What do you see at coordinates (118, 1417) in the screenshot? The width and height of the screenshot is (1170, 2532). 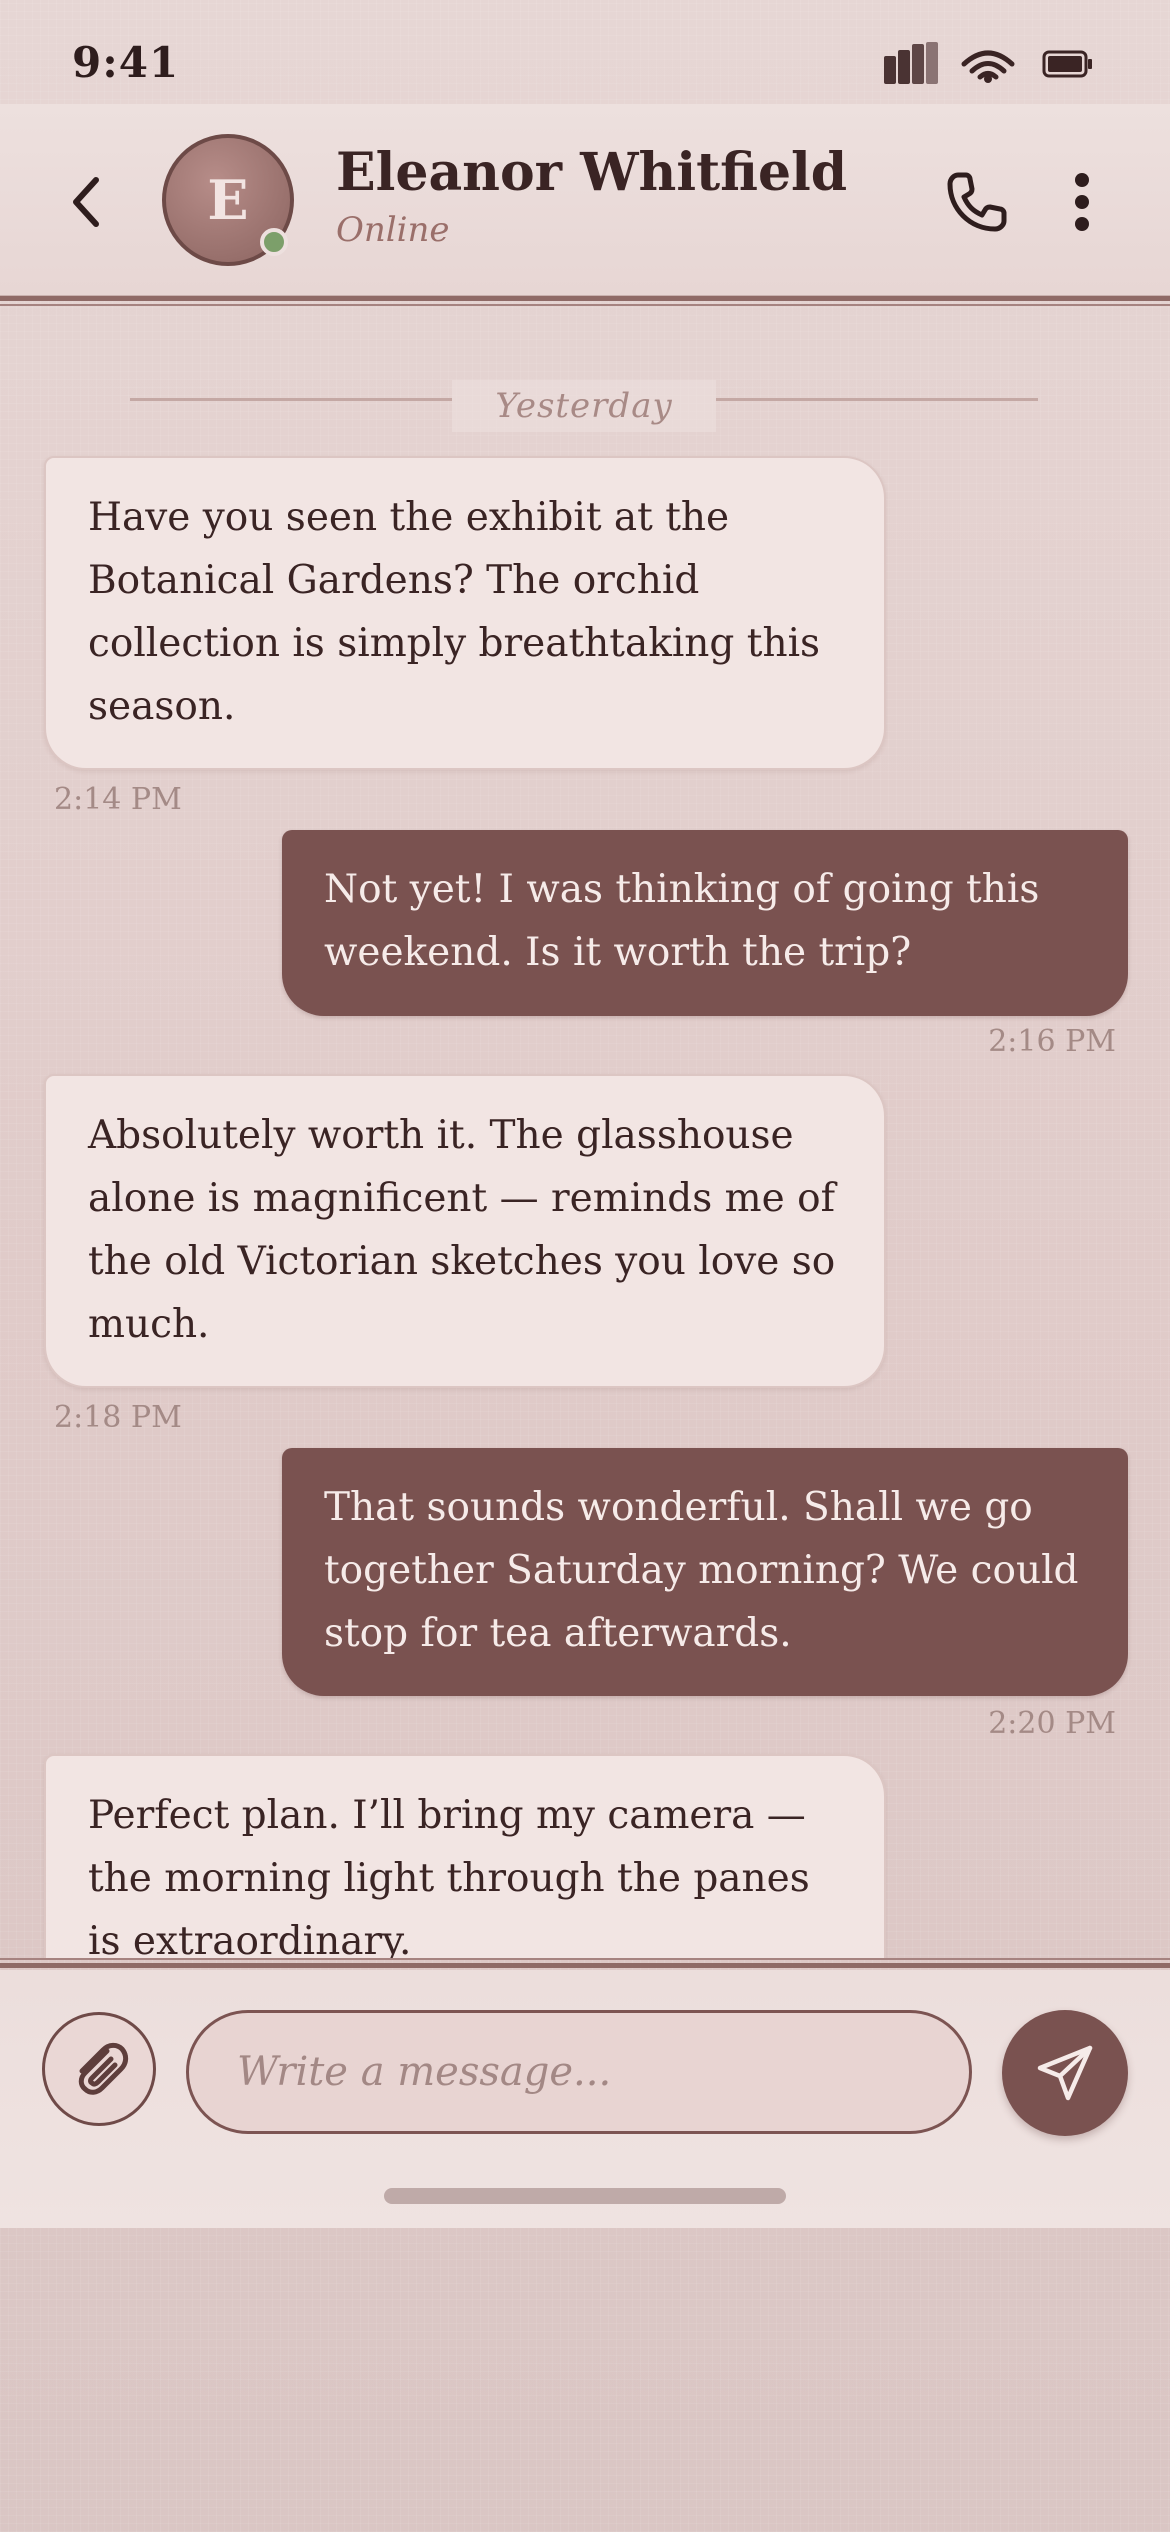 I see `message-timestamp: 2:18 PM` at bounding box center [118, 1417].